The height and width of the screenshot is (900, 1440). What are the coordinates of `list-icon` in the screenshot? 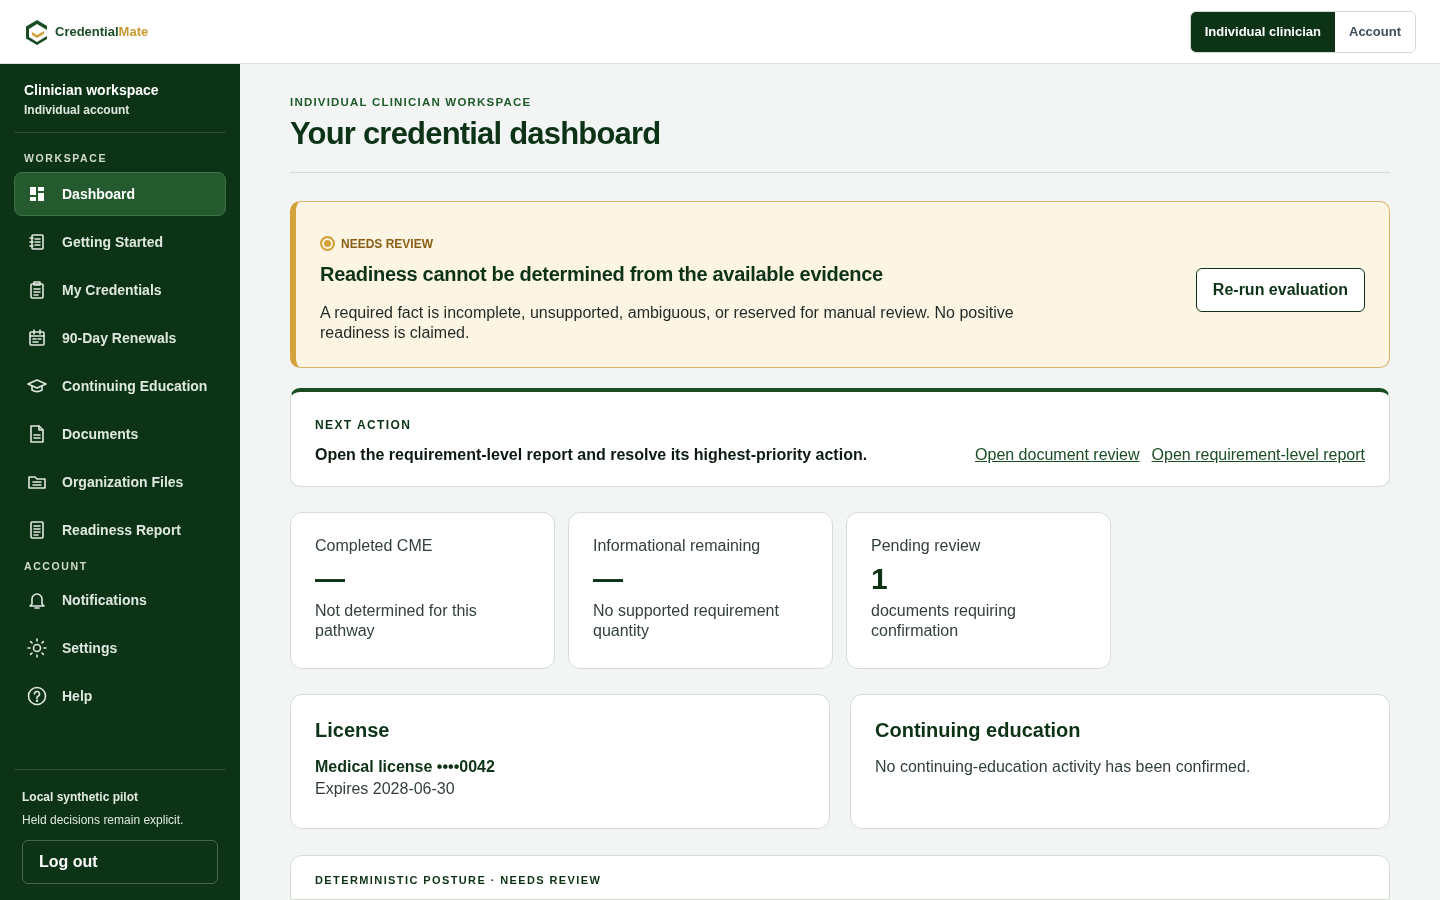 It's located at (37, 242).